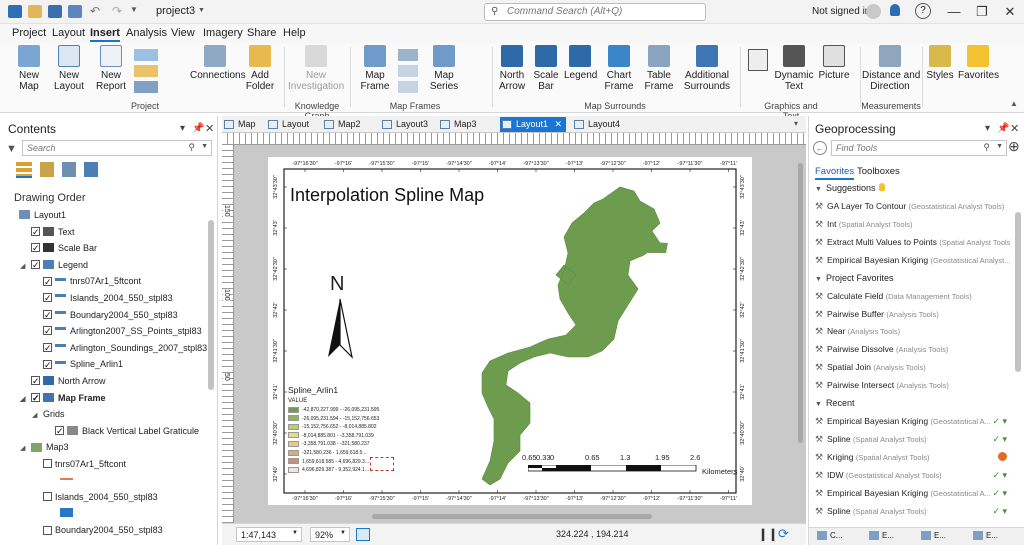 Image resolution: width=1024 pixels, height=545 pixels. What do you see at coordinates (546, 68) in the screenshot?
I see `scale-bar-button: Scale Bar` at bounding box center [546, 68].